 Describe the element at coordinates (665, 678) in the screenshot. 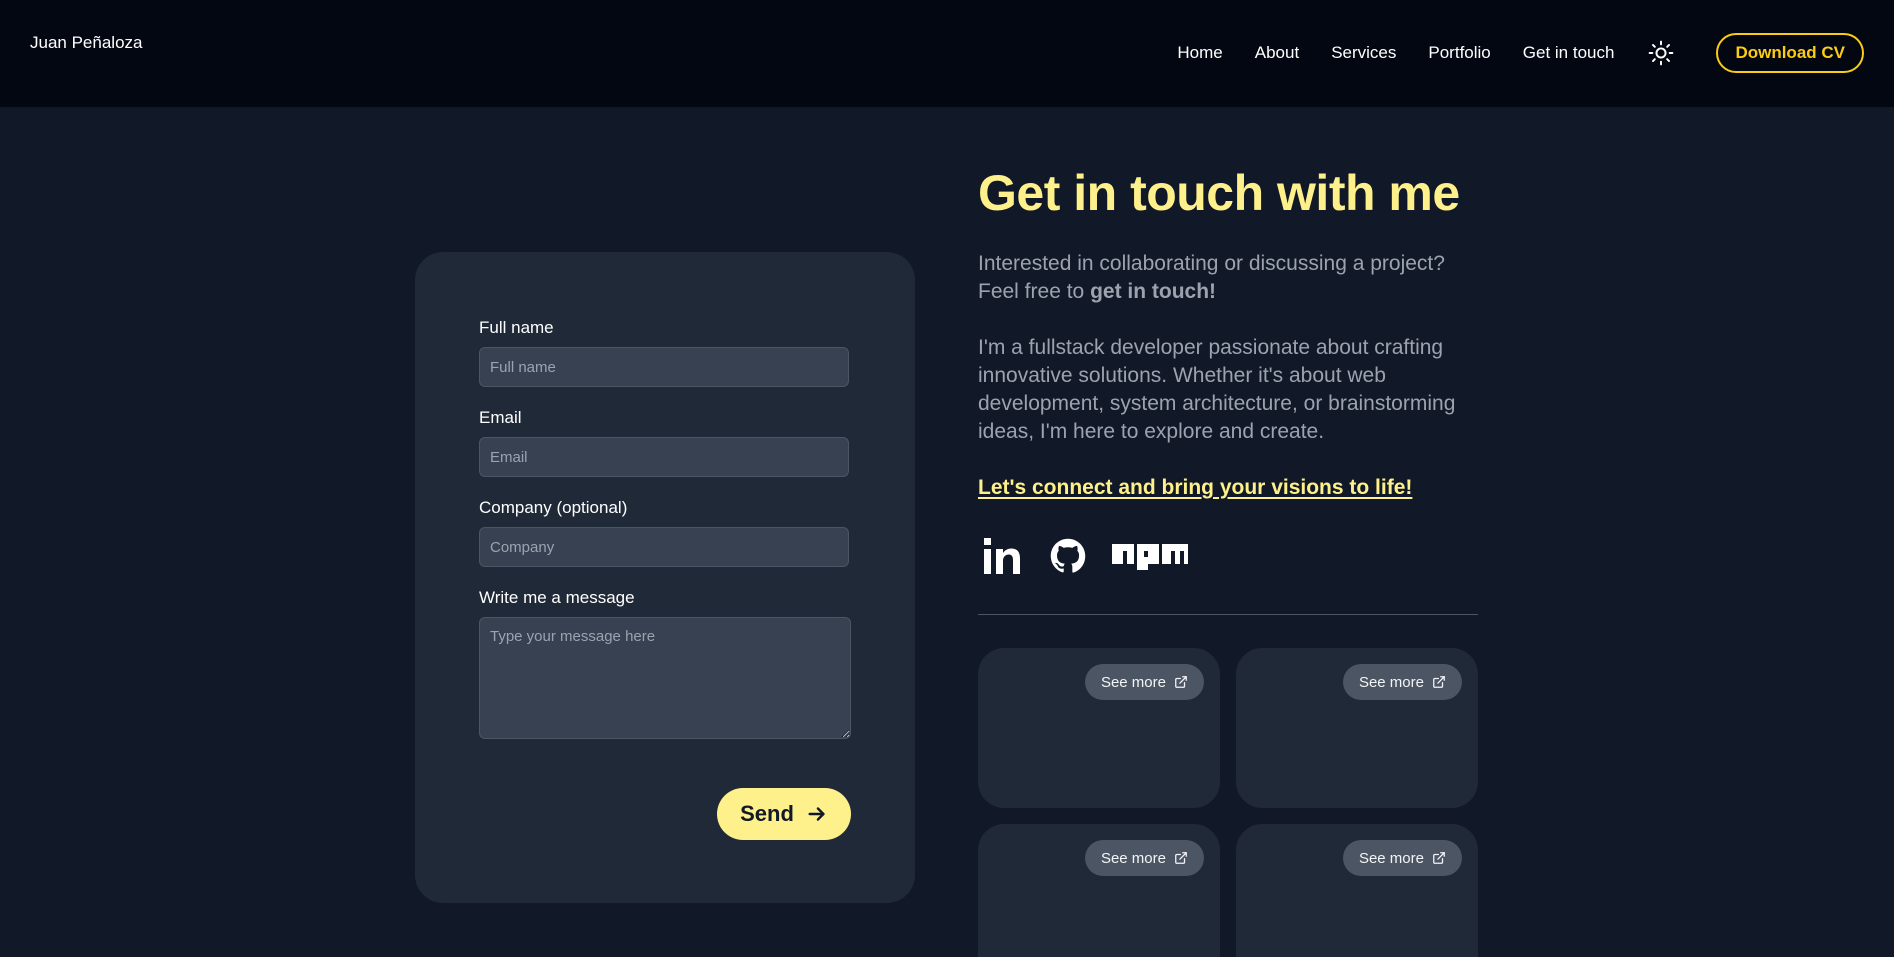

I see `message-textarea` at that location.